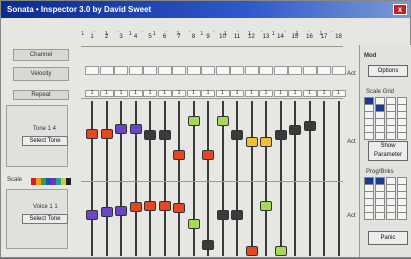 Image resolution: width=411 pixels, height=259 pixels. What do you see at coordinates (400, 9) in the screenshot?
I see `close-button: x` at bounding box center [400, 9].